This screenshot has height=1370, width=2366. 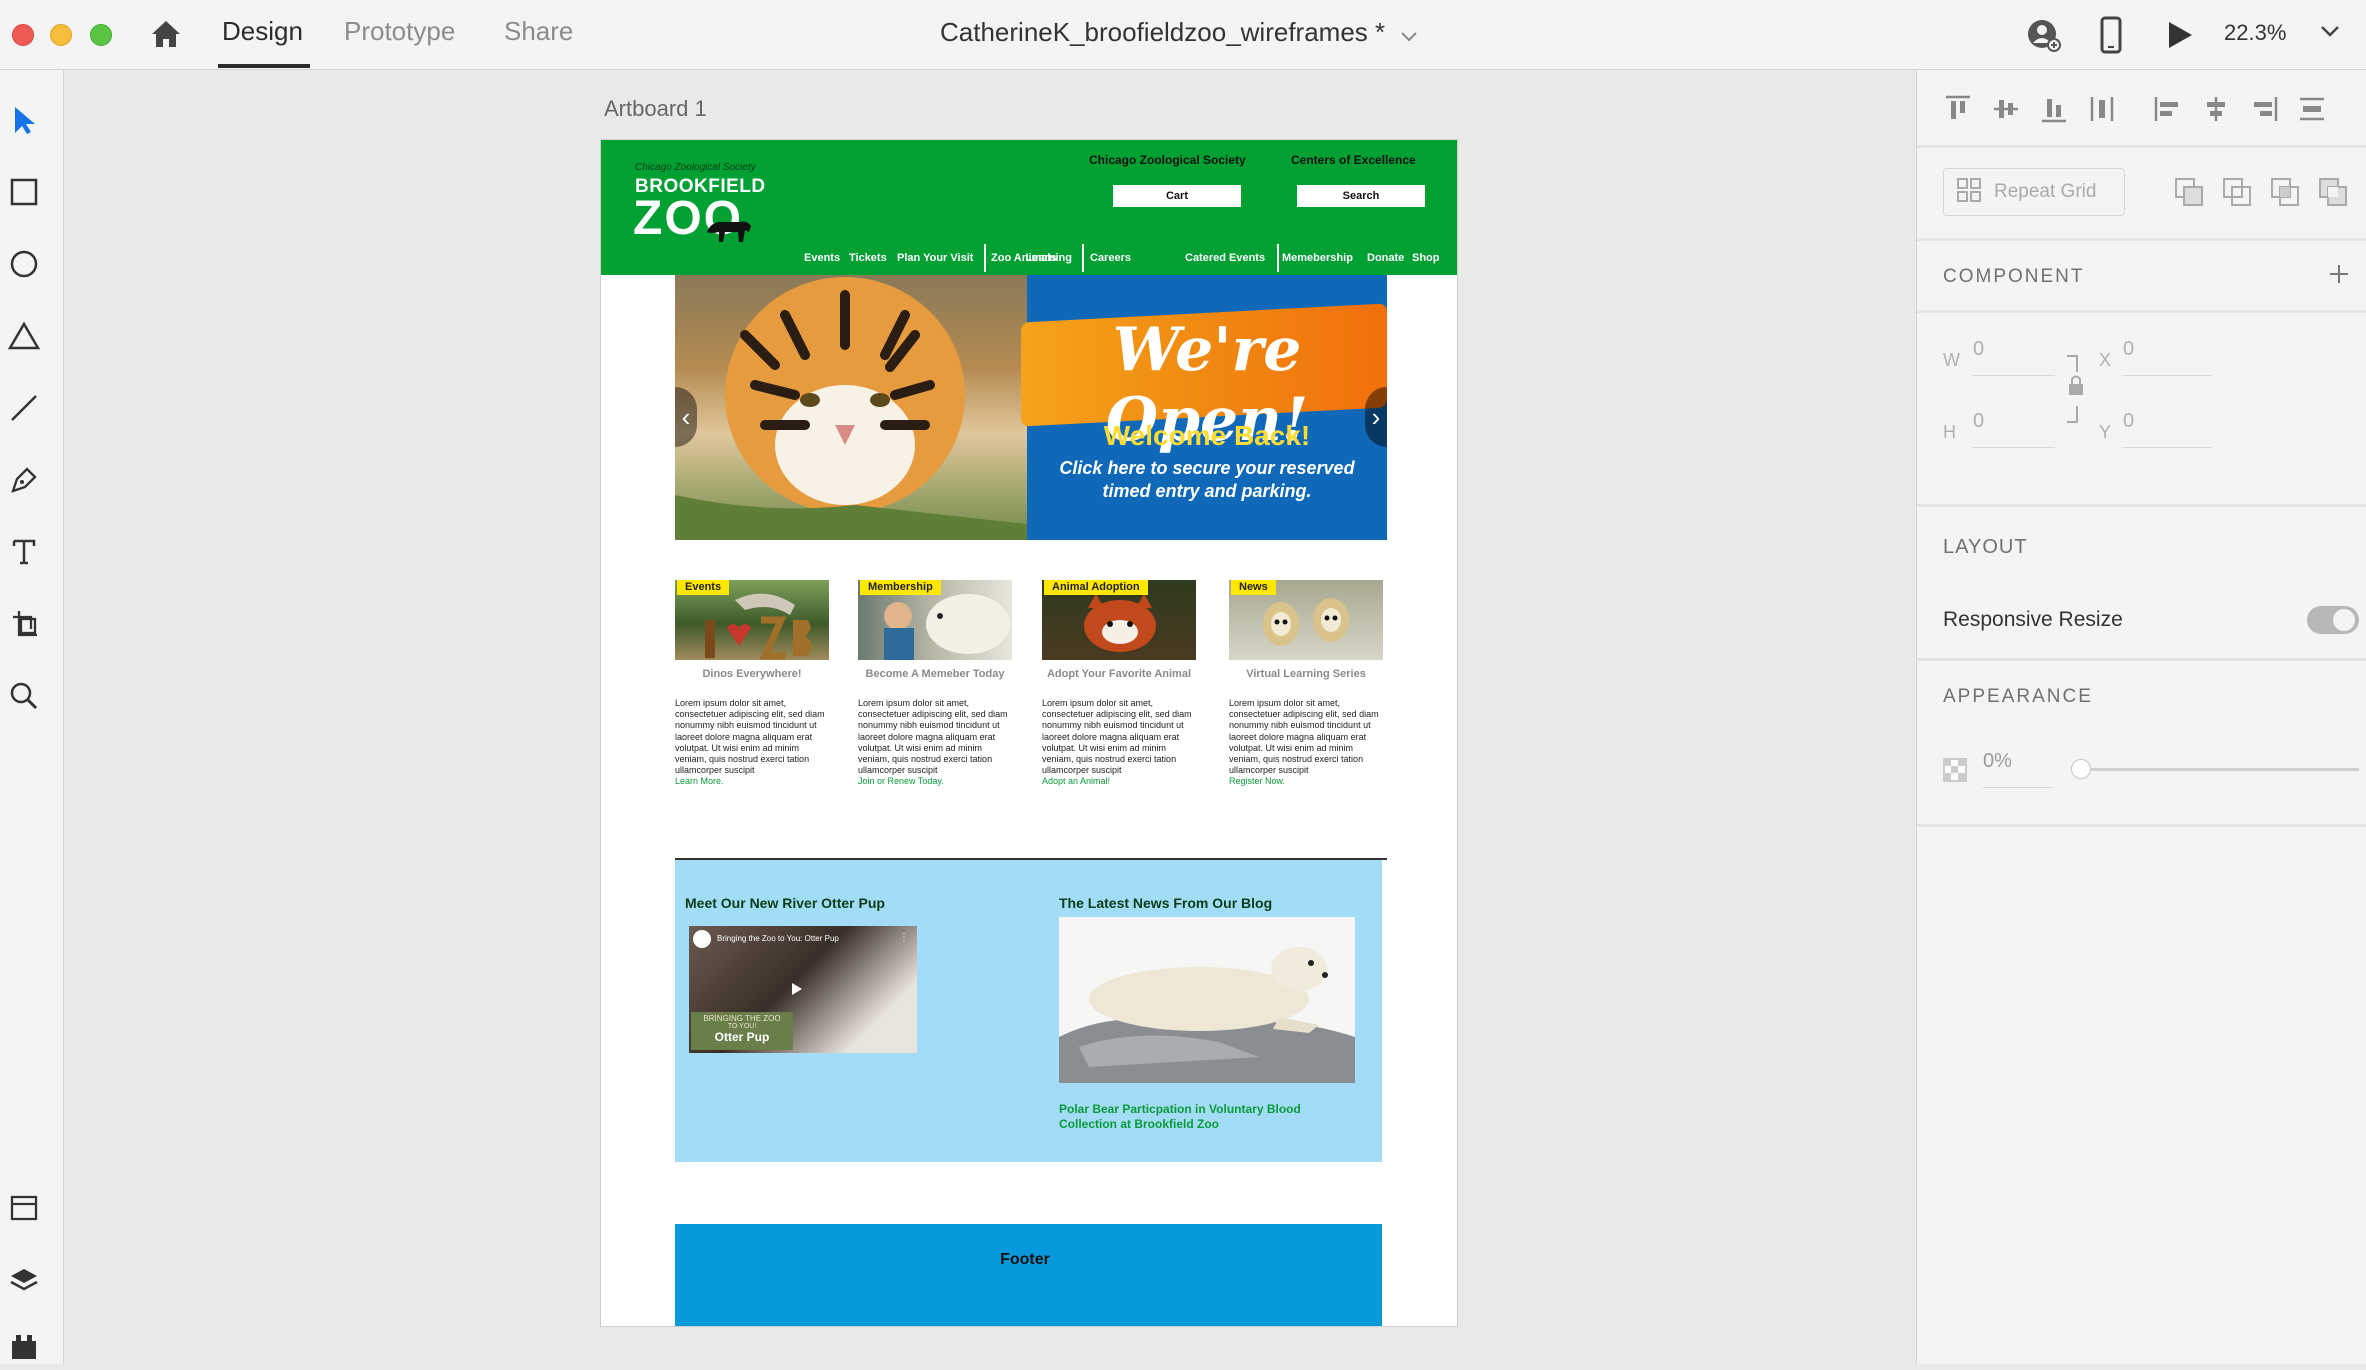 What do you see at coordinates (1253, 587) in the screenshot?
I see `card-badge-news: News` at bounding box center [1253, 587].